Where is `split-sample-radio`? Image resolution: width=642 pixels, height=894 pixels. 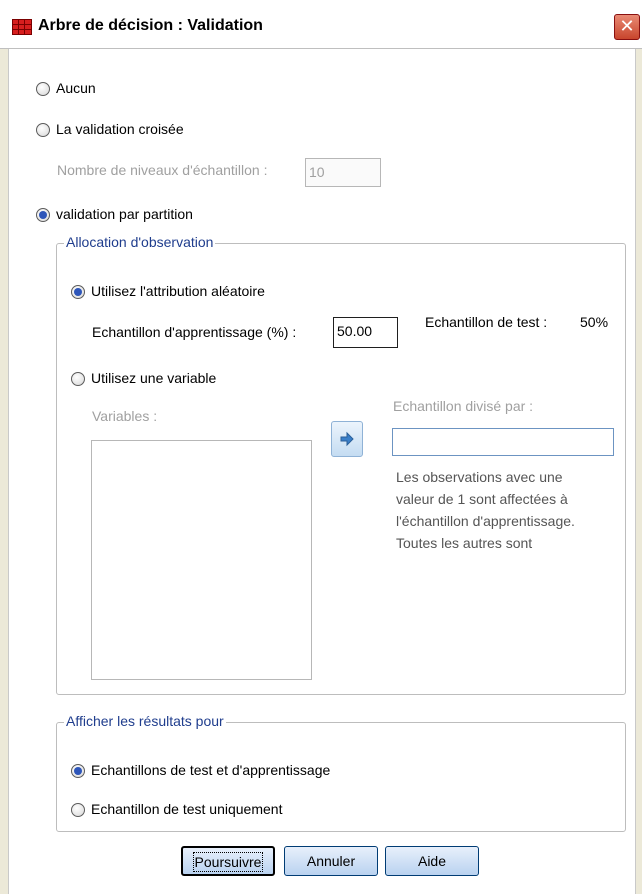 split-sample-radio is located at coordinates (43, 215).